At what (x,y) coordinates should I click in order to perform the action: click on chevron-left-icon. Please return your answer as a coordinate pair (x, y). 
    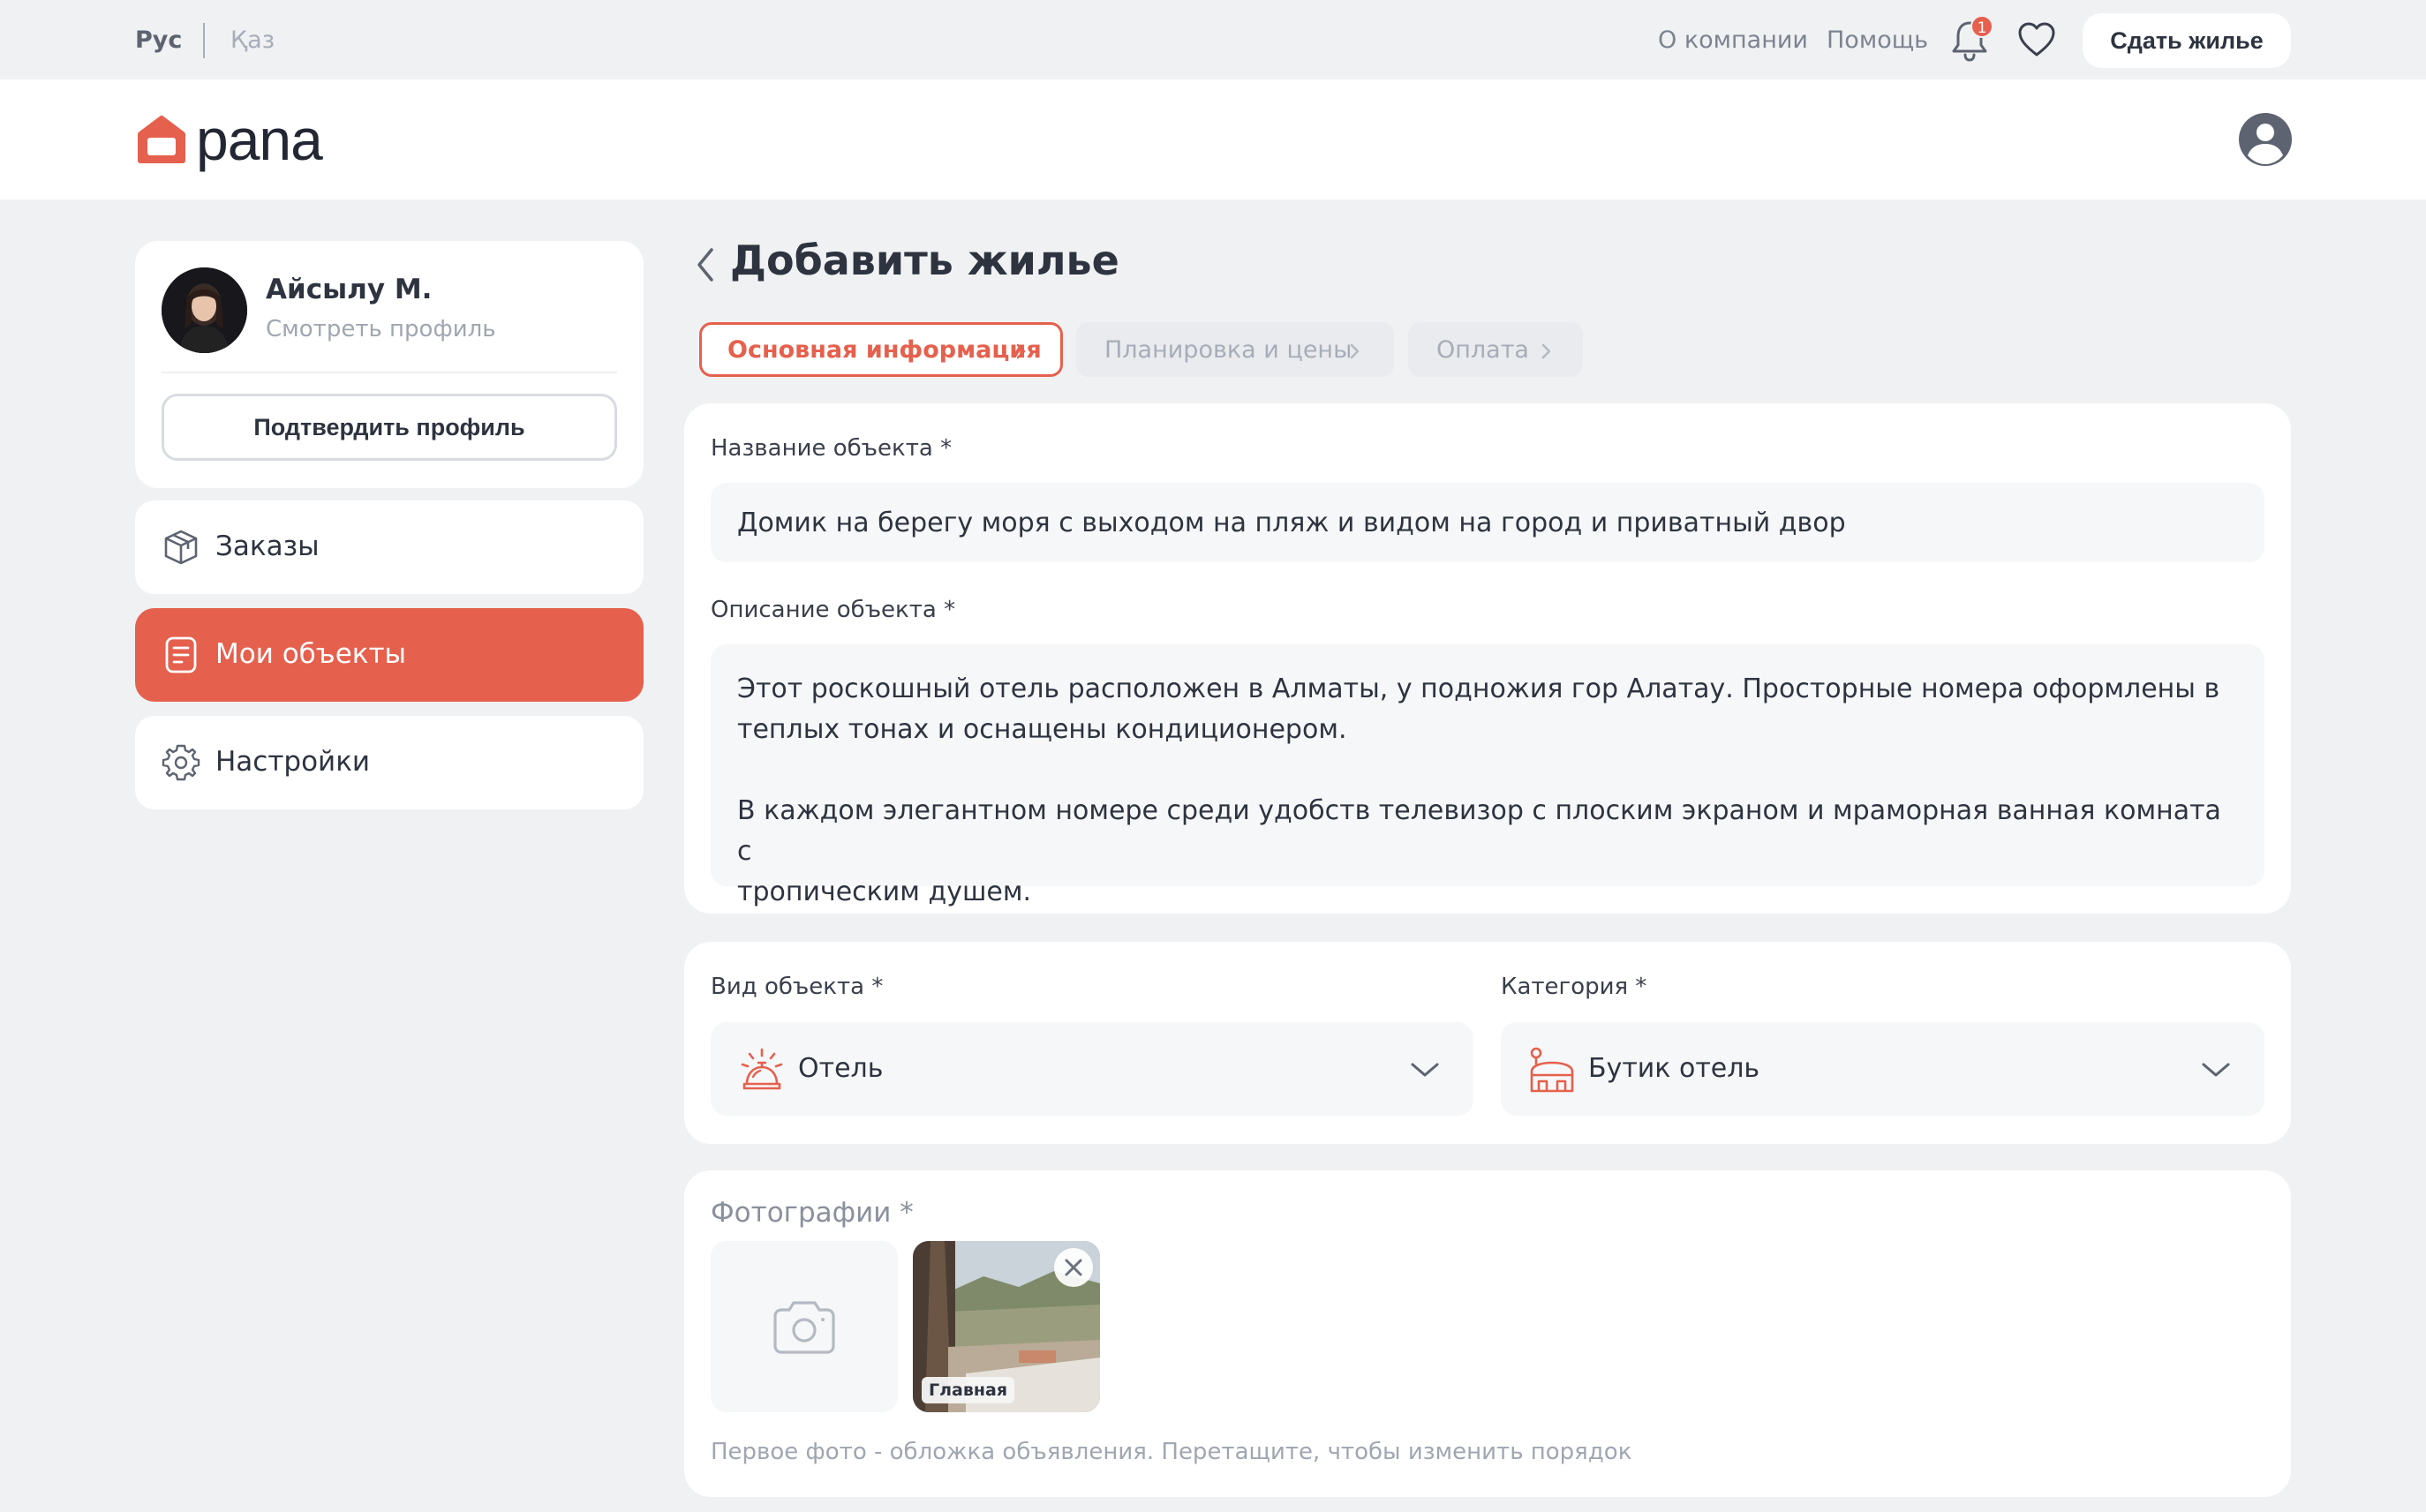
    Looking at the image, I should click on (705, 264).